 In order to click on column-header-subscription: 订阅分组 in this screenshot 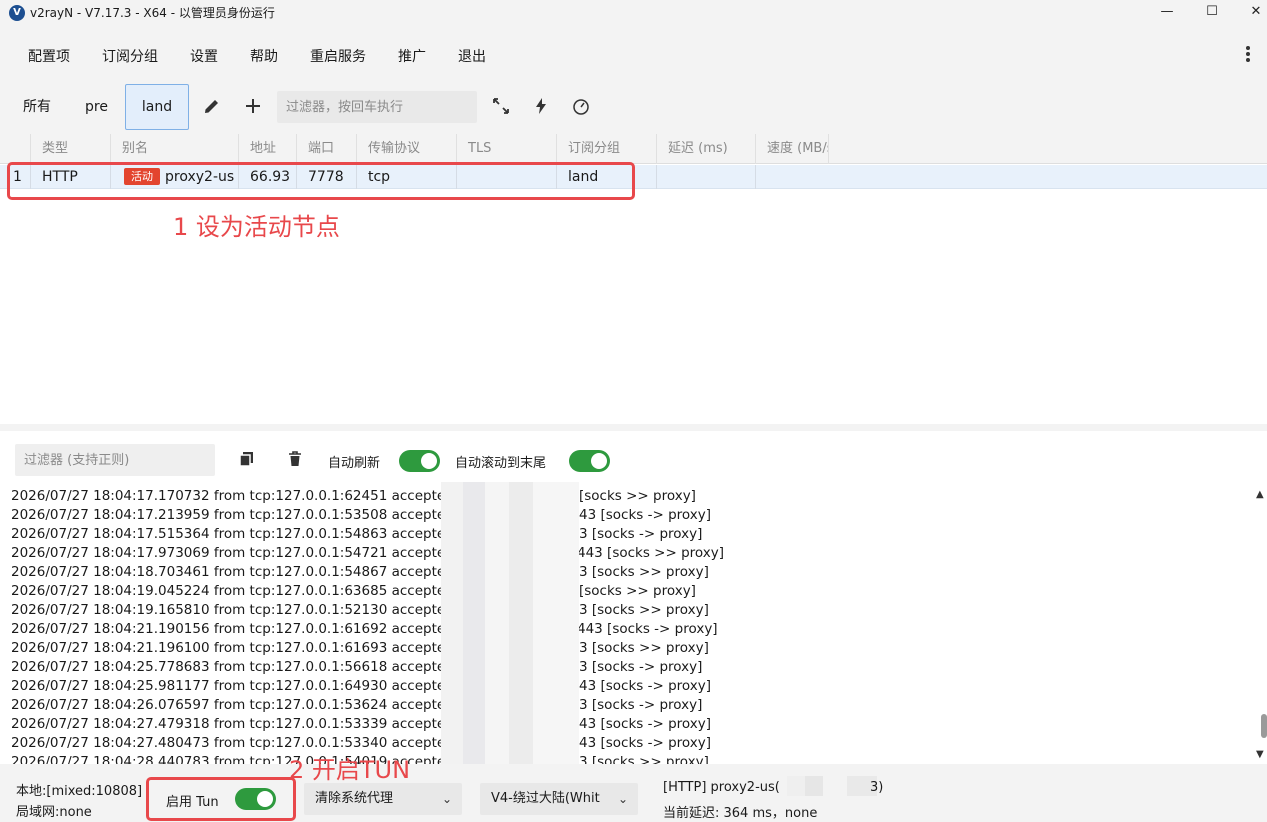, I will do `click(606, 149)`.